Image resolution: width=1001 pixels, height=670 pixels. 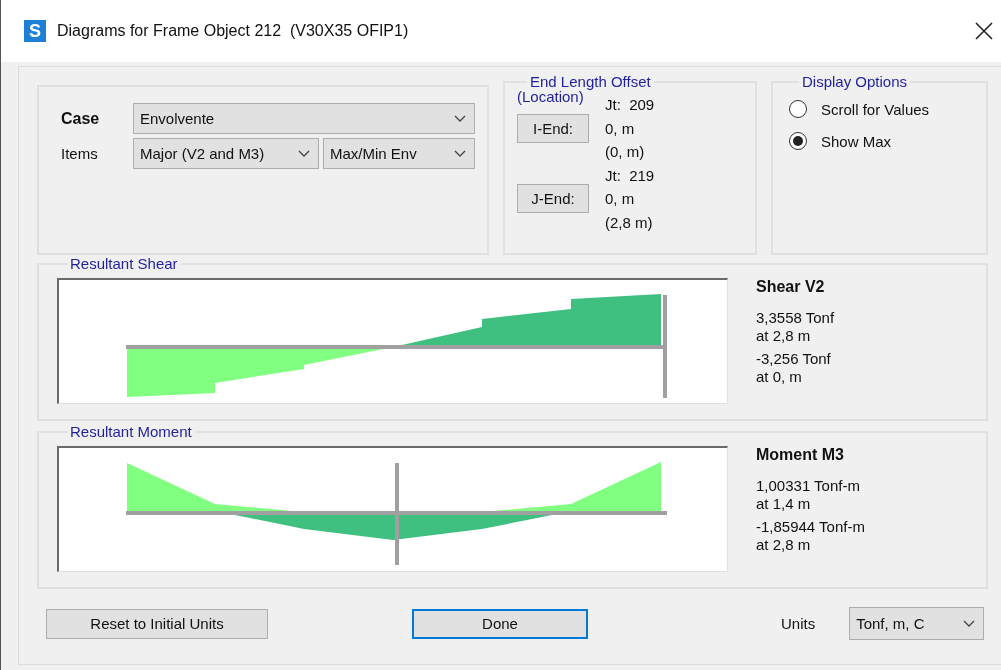 What do you see at coordinates (784, 336) in the screenshot?
I see `max-location: at 2,8 m` at bounding box center [784, 336].